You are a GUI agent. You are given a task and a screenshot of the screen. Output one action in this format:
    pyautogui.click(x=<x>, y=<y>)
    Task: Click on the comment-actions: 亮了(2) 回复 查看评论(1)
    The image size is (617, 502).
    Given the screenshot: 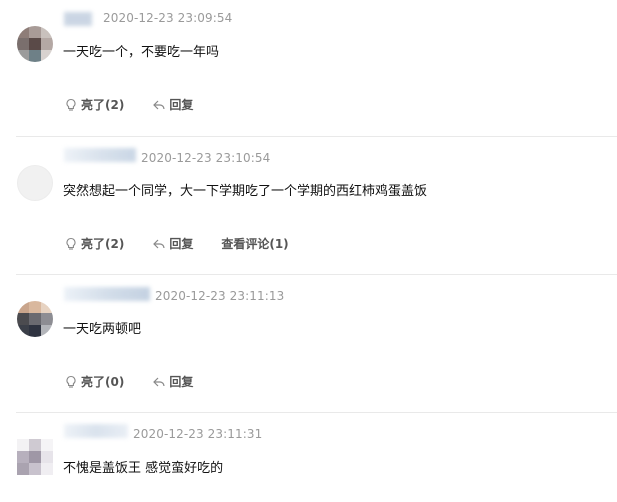 What is the action you would take?
    pyautogui.click(x=190, y=243)
    